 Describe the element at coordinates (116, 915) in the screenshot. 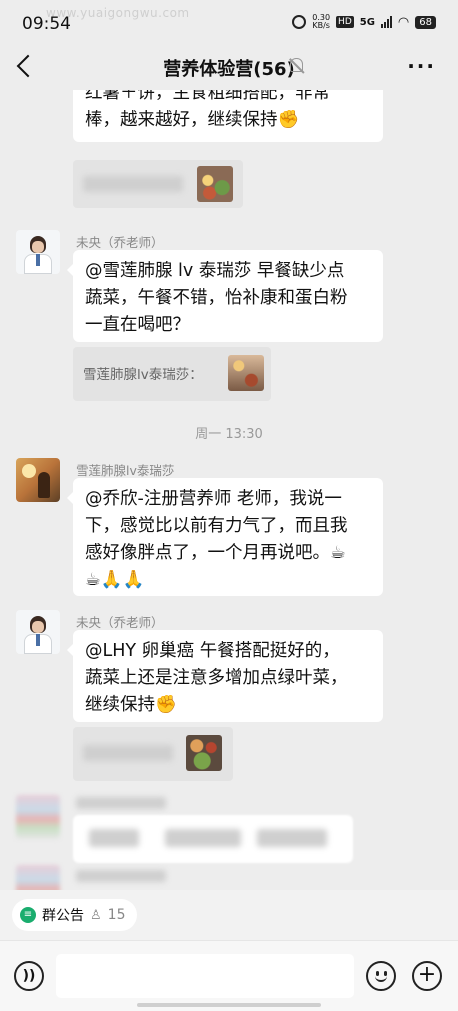

I see `member-count: 15` at that location.